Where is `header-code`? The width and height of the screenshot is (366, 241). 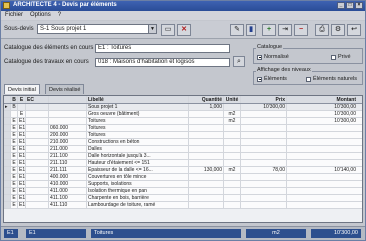
header-code is located at coordinates (68, 99).